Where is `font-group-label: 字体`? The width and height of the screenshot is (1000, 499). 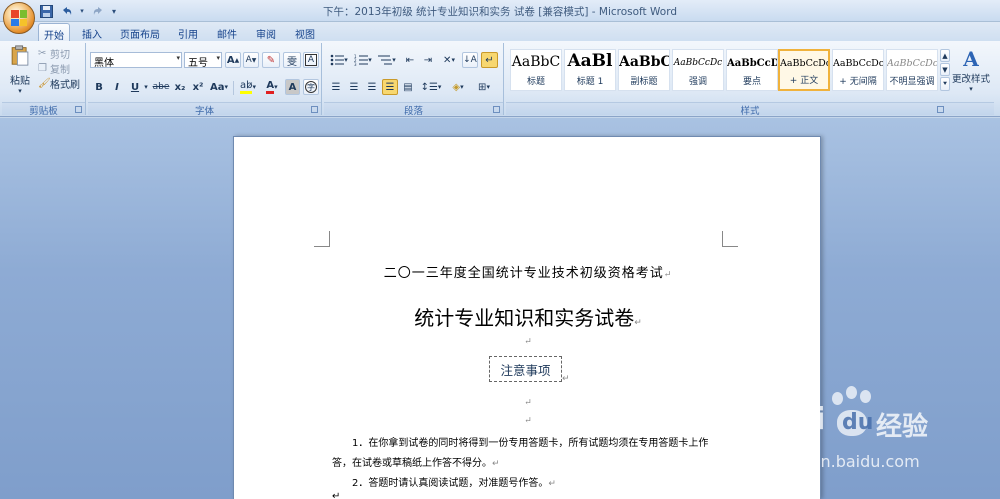 font-group-label: 字体 is located at coordinates (204, 109).